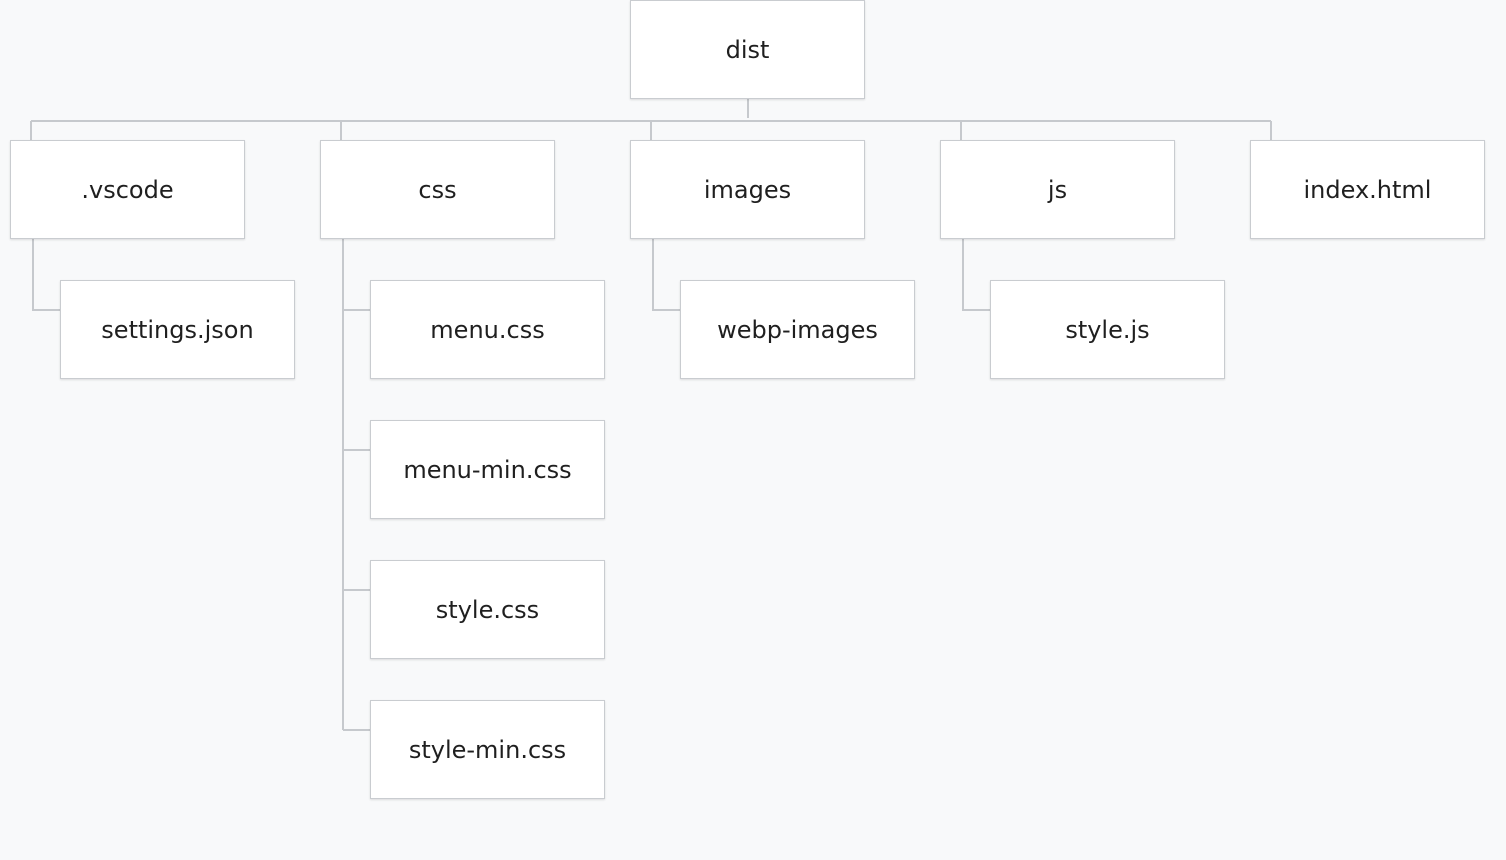  Describe the element at coordinates (487, 469) in the screenshot. I see `node-menu-min-css: menu-min.css` at that location.